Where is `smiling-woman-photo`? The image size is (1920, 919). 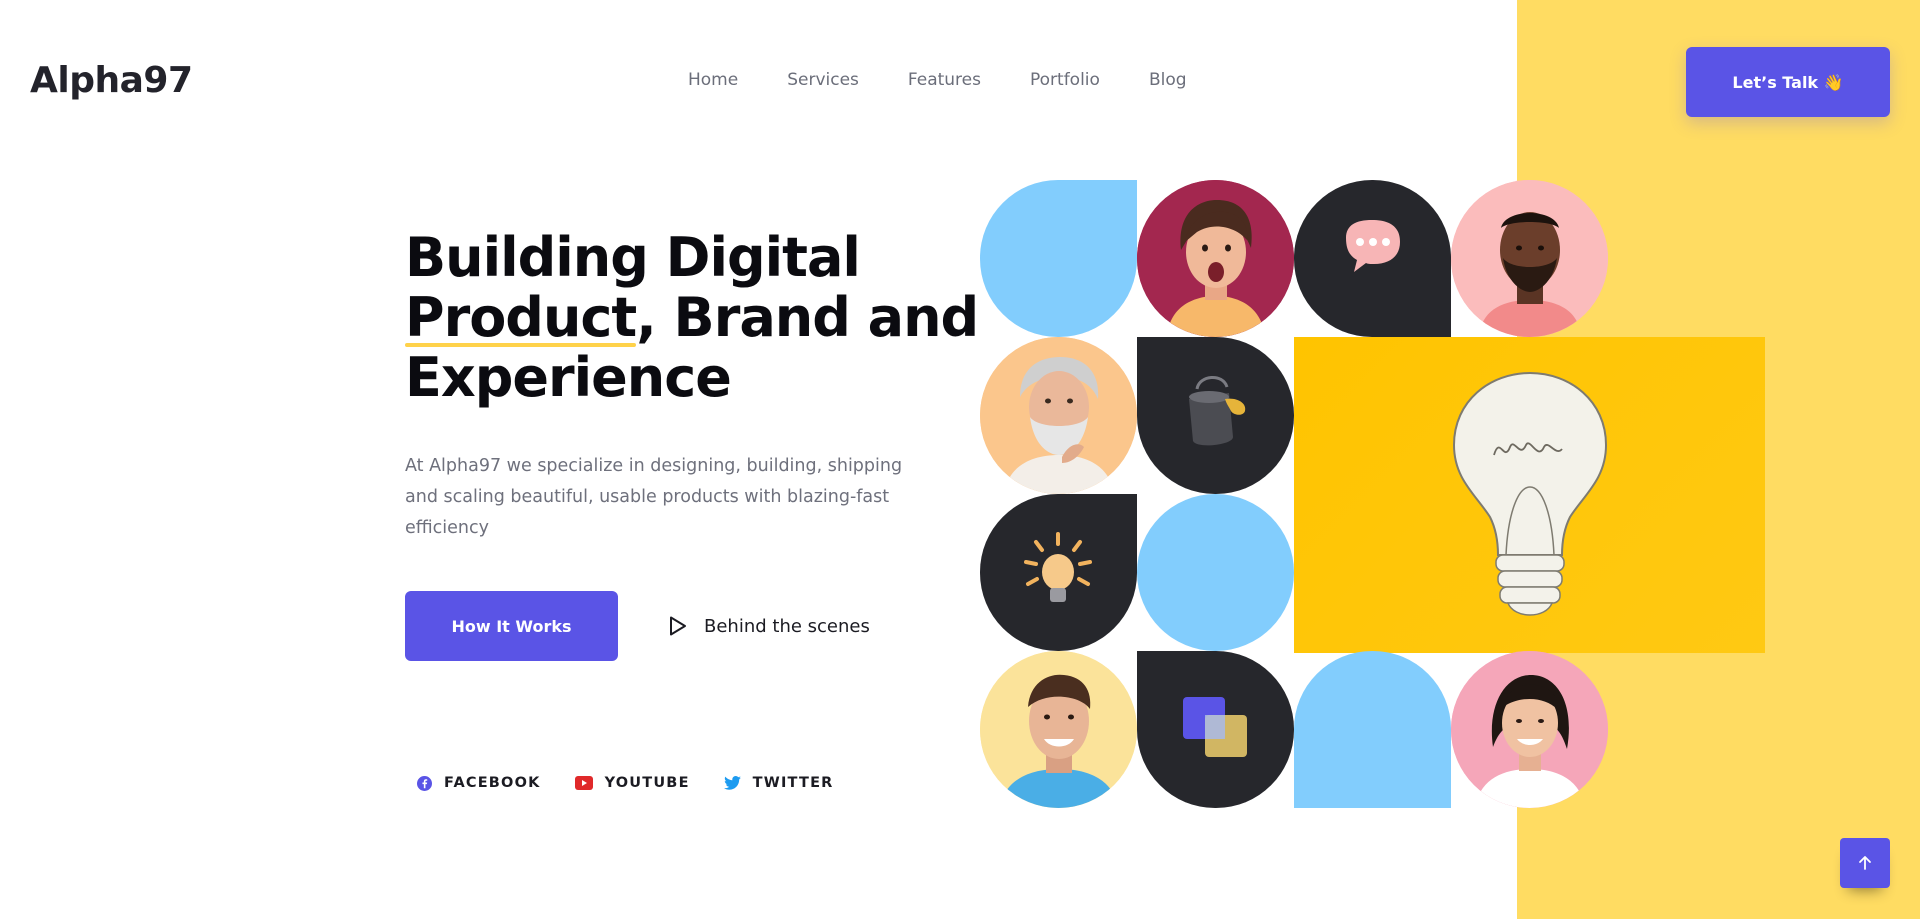 smiling-woman-photo is located at coordinates (1529, 729).